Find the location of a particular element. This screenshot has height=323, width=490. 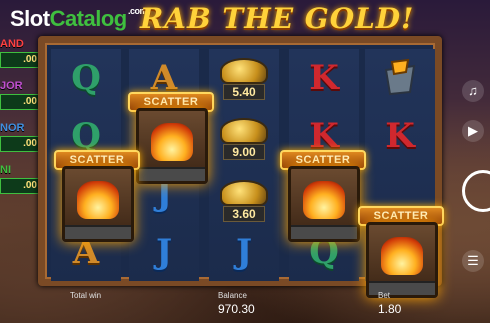

jackpot-major: JOR .00 is located at coordinates (20, 95).